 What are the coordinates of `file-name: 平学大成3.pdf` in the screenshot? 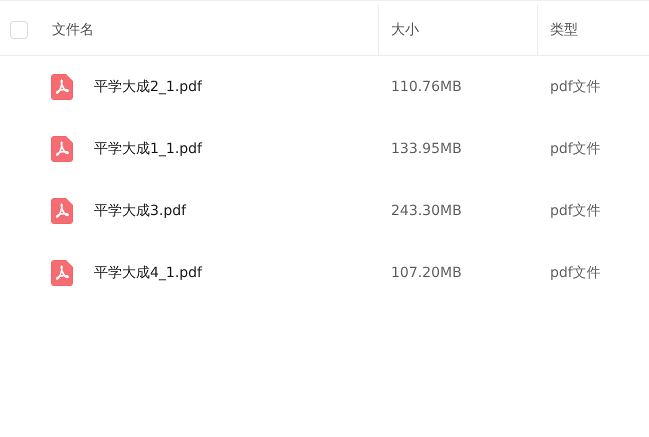 It's located at (140, 211).